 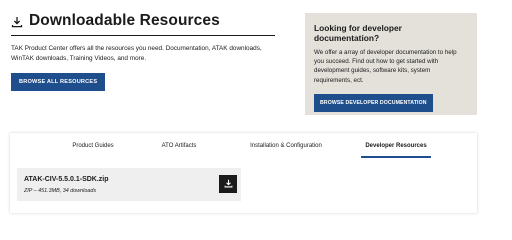 I want to click on file-meta: ZIP – 451.3MB, 34 downloads, so click(x=60, y=191).